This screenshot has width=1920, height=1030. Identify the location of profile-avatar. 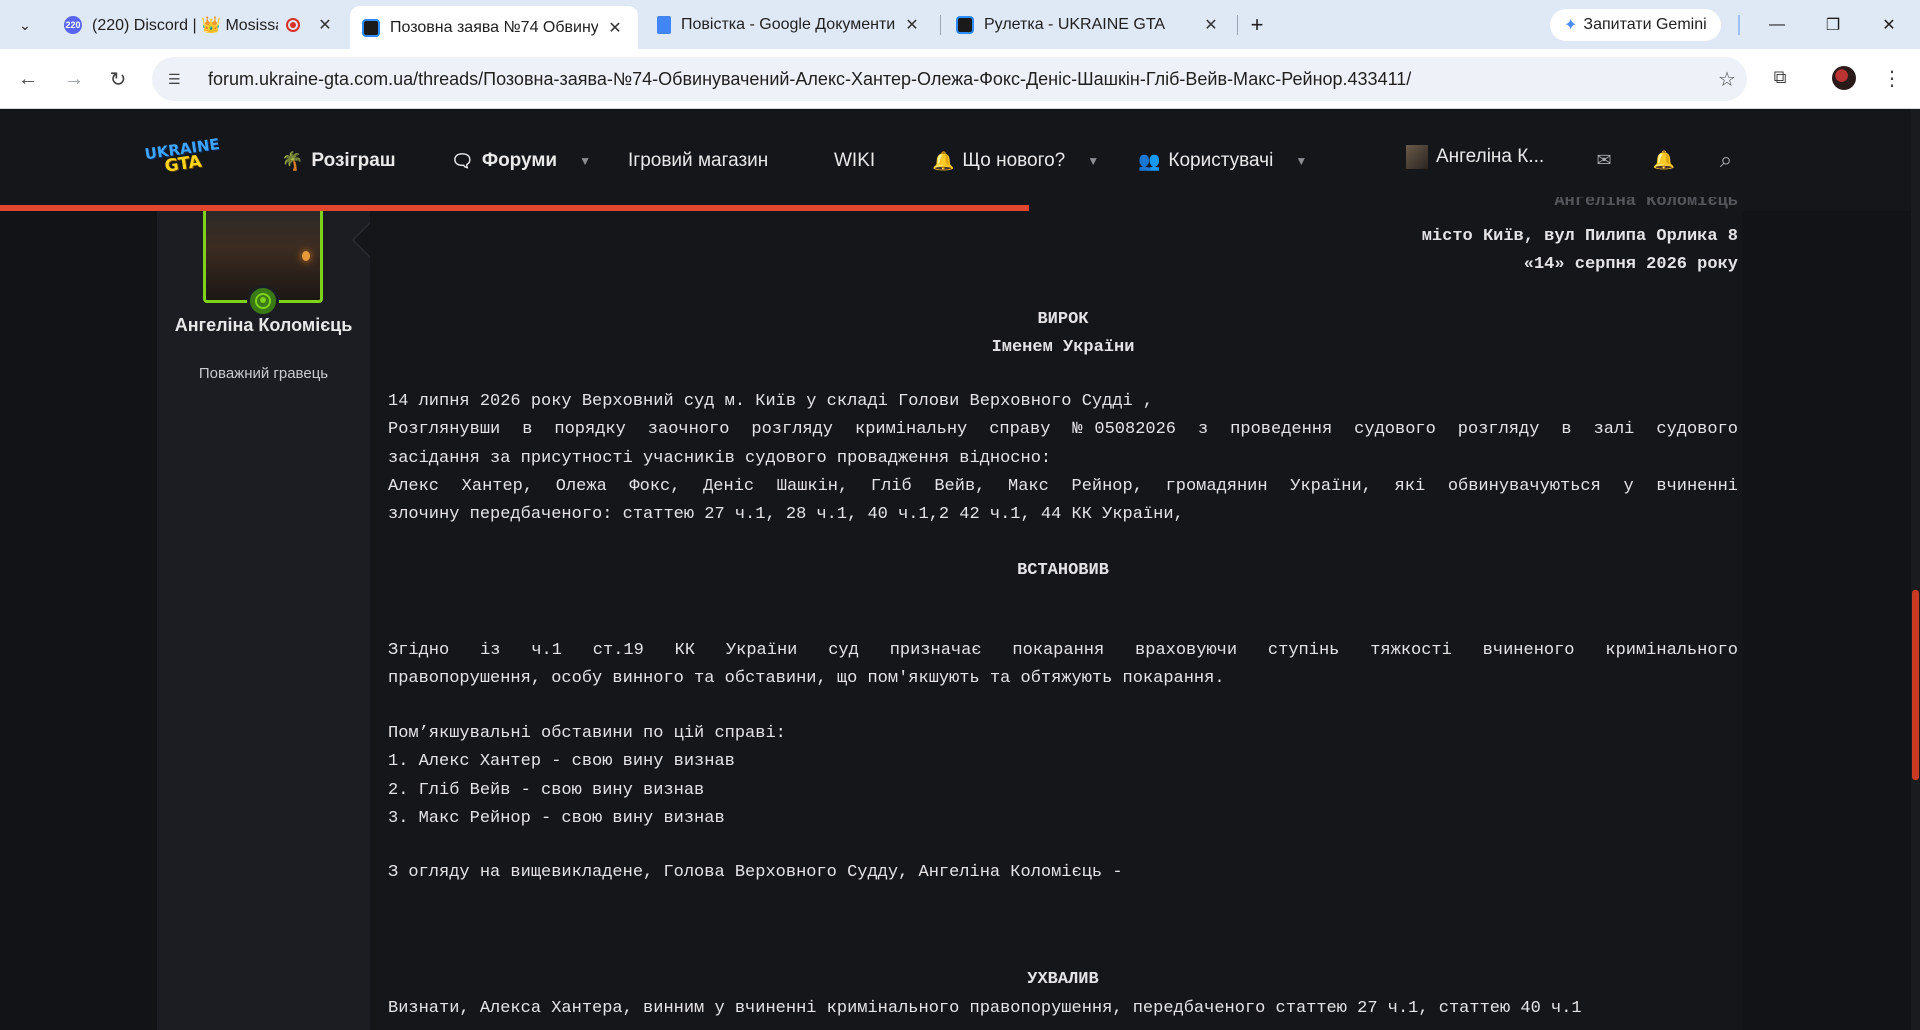
(1844, 78).